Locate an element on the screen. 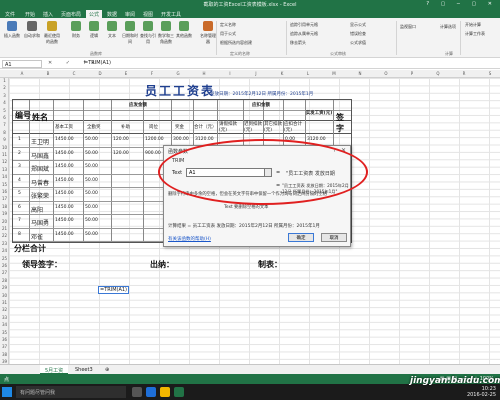  row-header: 31 is located at coordinates (4, 302).